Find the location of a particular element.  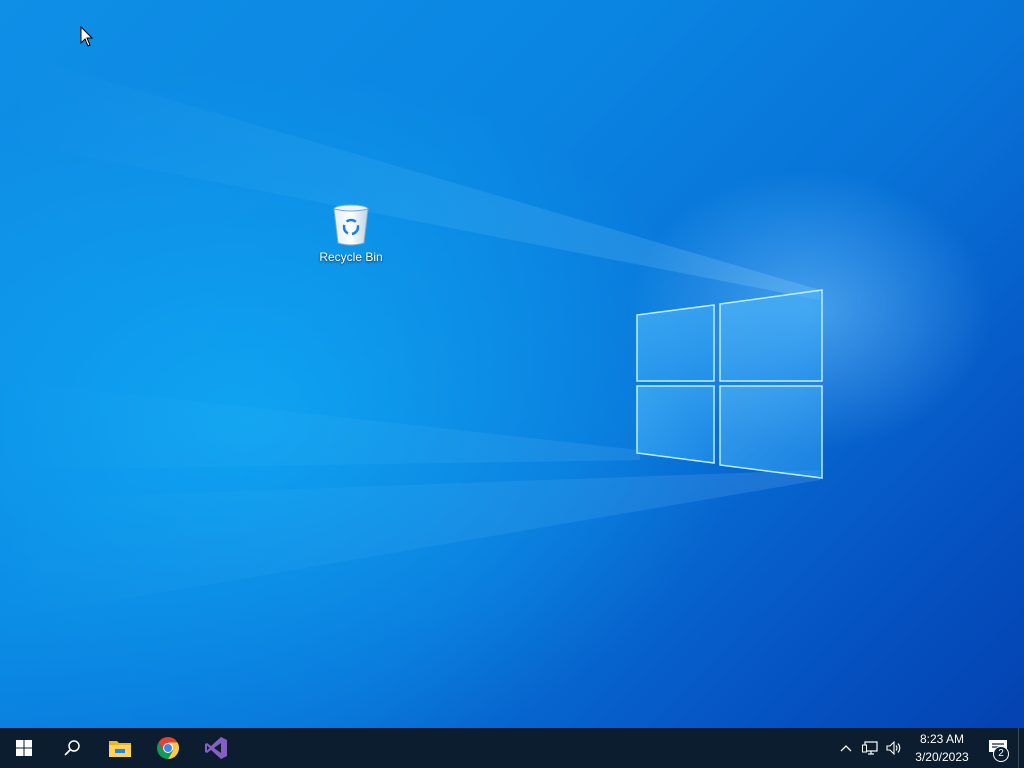

visual-studio-button is located at coordinates (216, 748).